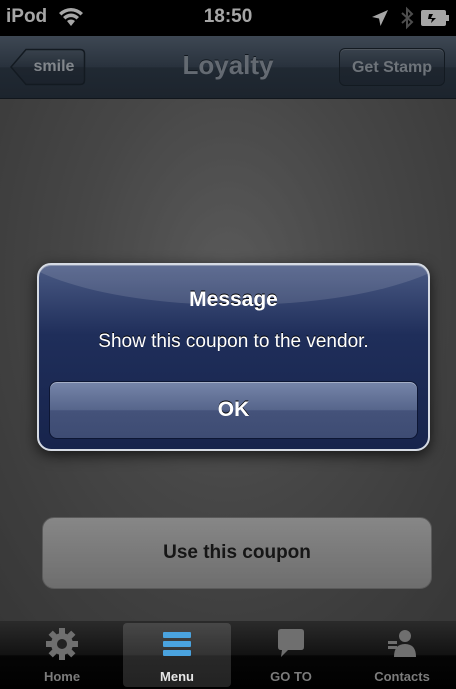  I want to click on tab-home-label: Home, so click(62, 676).